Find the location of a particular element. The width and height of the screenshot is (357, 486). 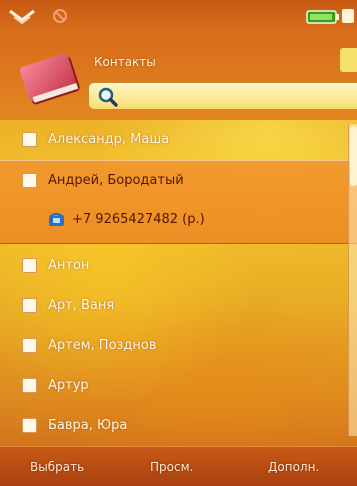

list-item: Артур is located at coordinates (178, 386).